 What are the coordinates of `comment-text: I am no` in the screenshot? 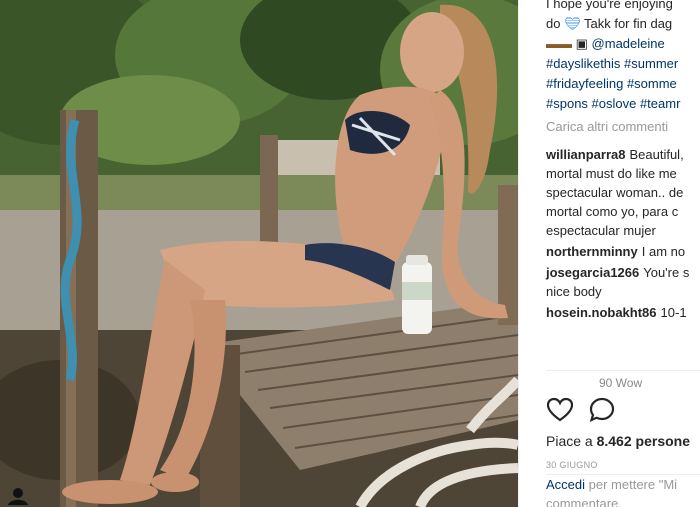 It's located at (663, 251).